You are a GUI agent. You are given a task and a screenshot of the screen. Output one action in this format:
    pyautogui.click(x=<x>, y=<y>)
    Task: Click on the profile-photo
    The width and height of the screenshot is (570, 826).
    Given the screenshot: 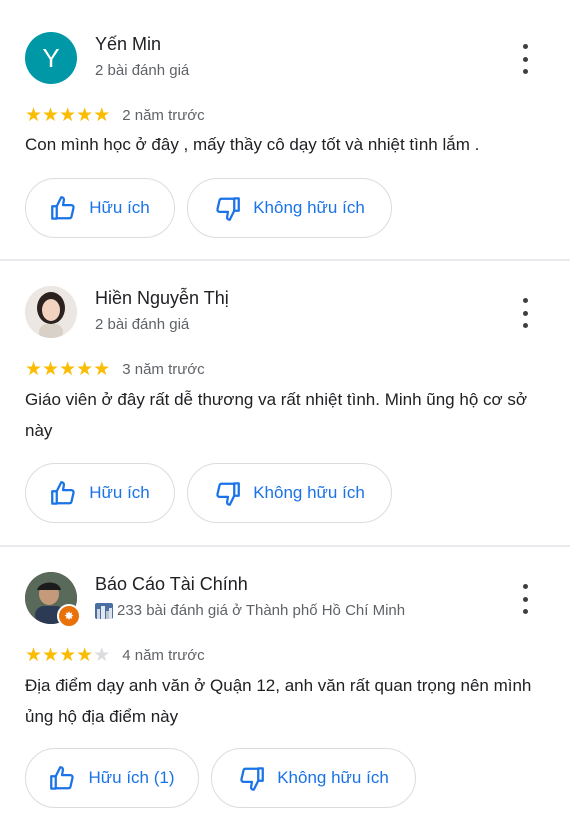 What is the action you would take?
    pyautogui.click(x=51, y=312)
    